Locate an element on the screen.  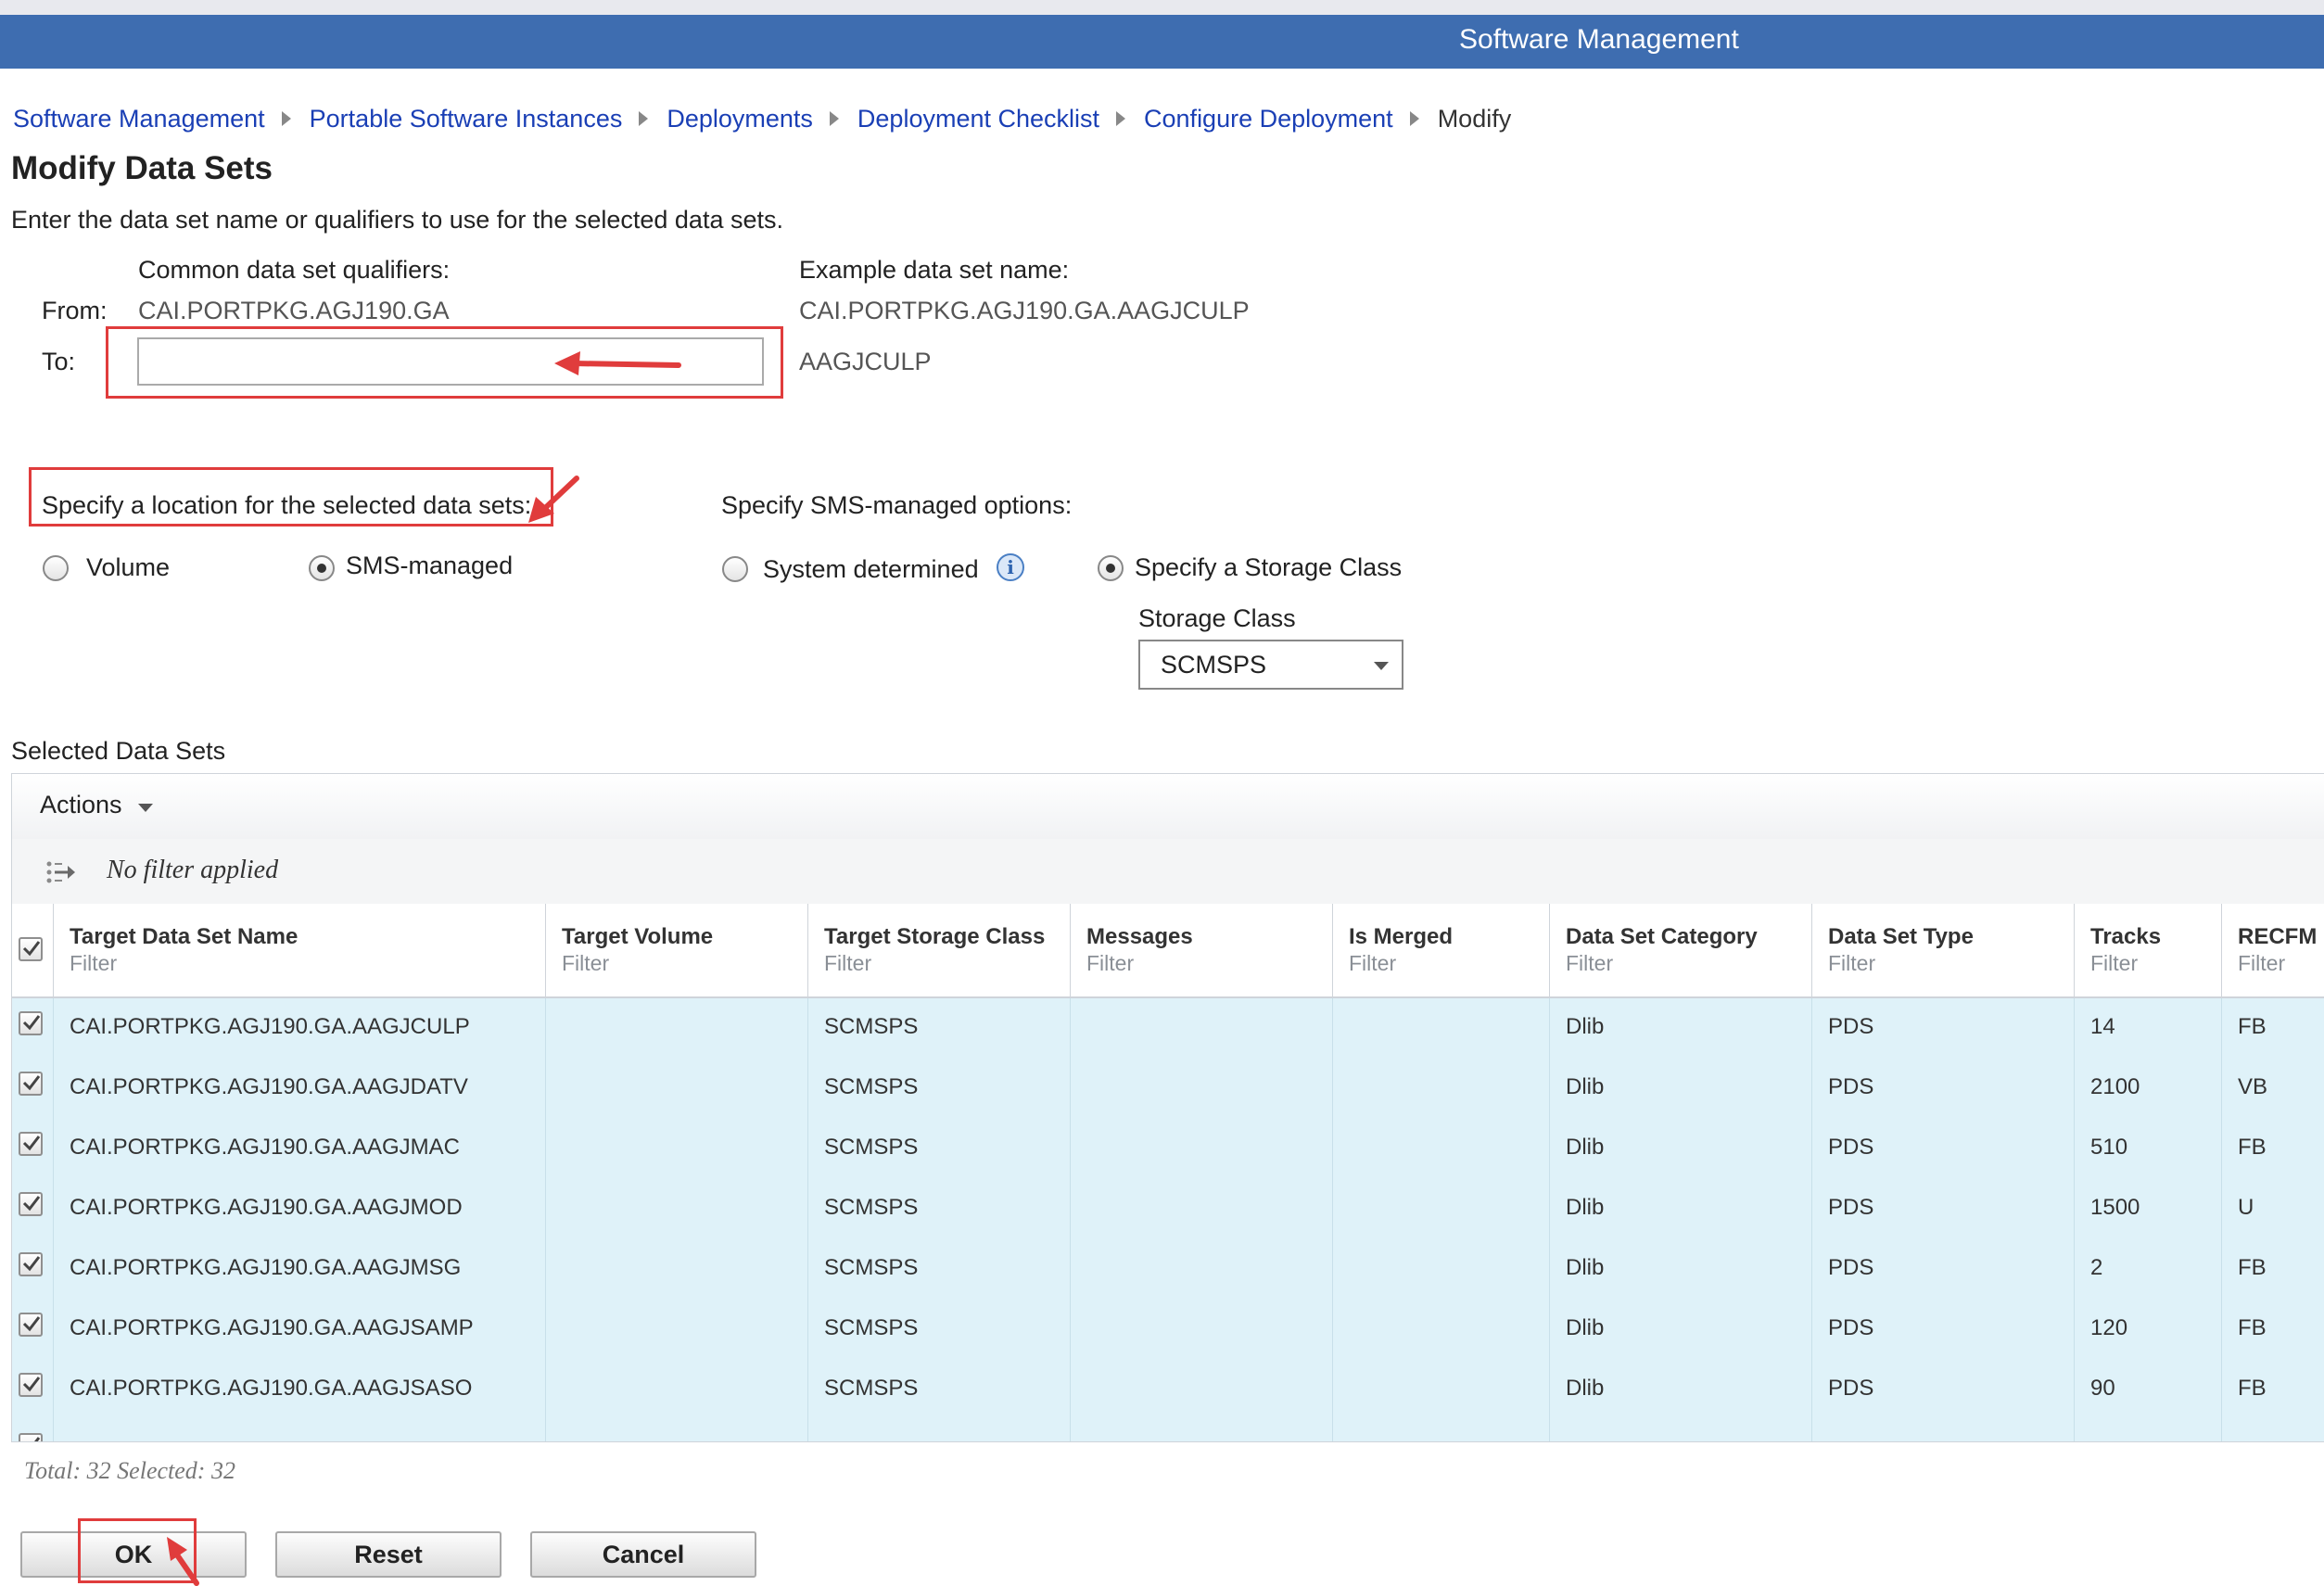
column-title: Target Volume is located at coordinates (637, 937).